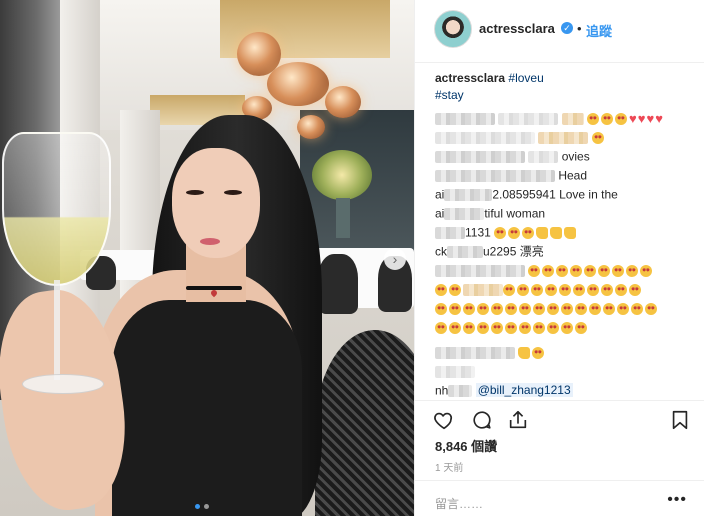  I want to click on photo-lamp, so click(298, 84).